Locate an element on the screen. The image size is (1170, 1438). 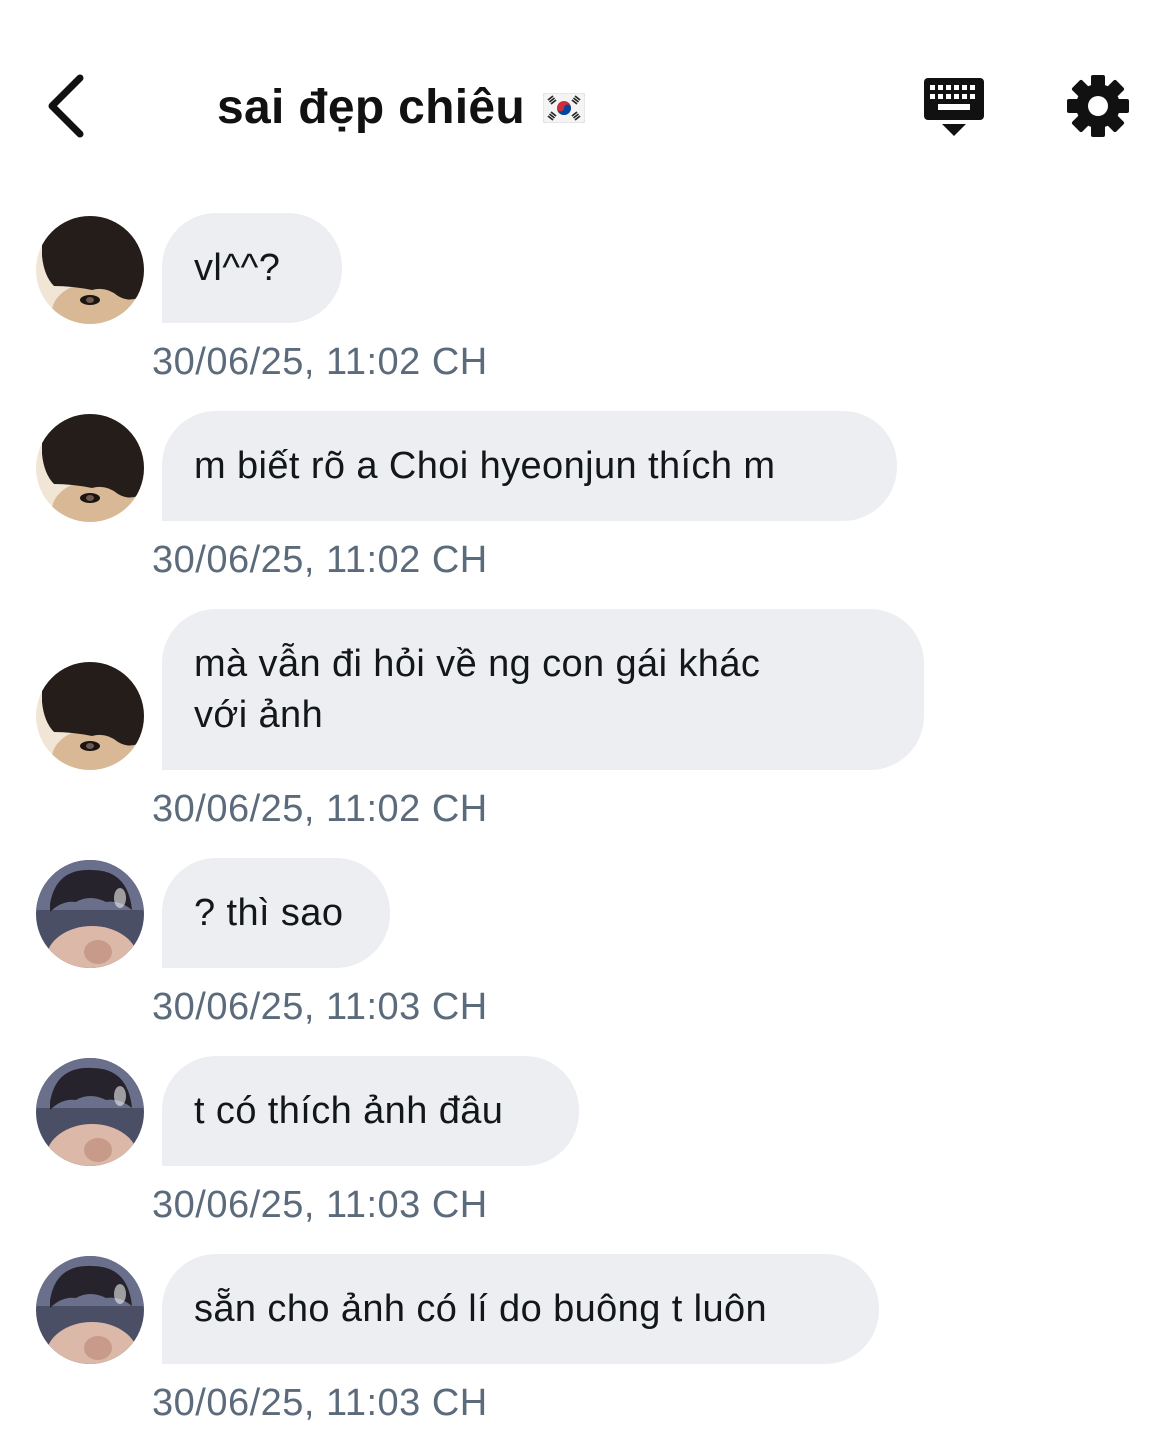
conversation-header: sai đẹp chiêu is located at coordinates (585, 100).